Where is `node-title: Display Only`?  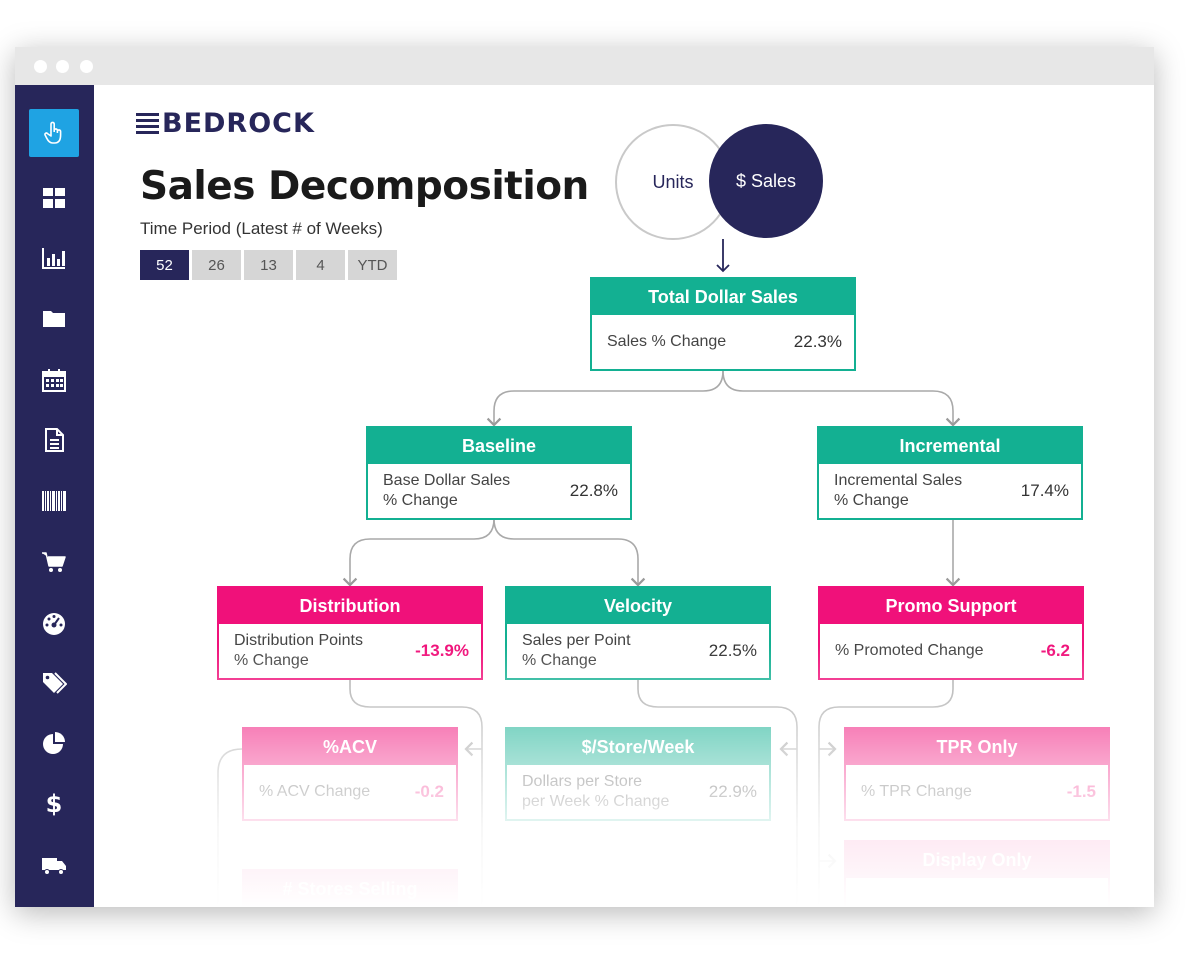 node-title: Display Only is located at coordinates (977, 860).